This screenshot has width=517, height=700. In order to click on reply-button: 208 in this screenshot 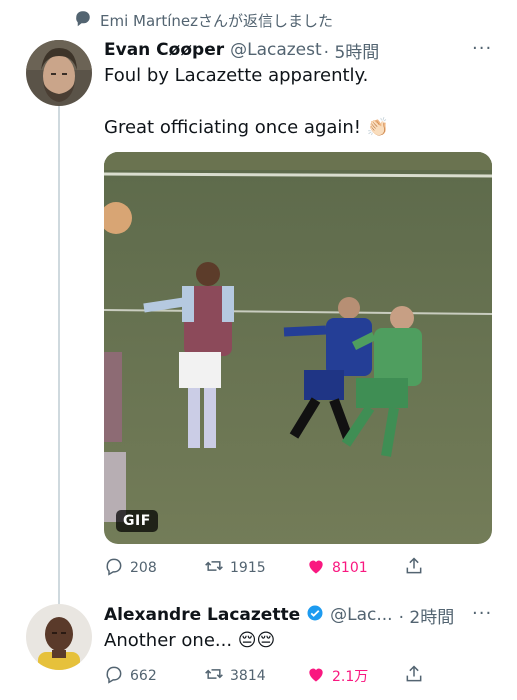, I will do `click(130, 568)`.